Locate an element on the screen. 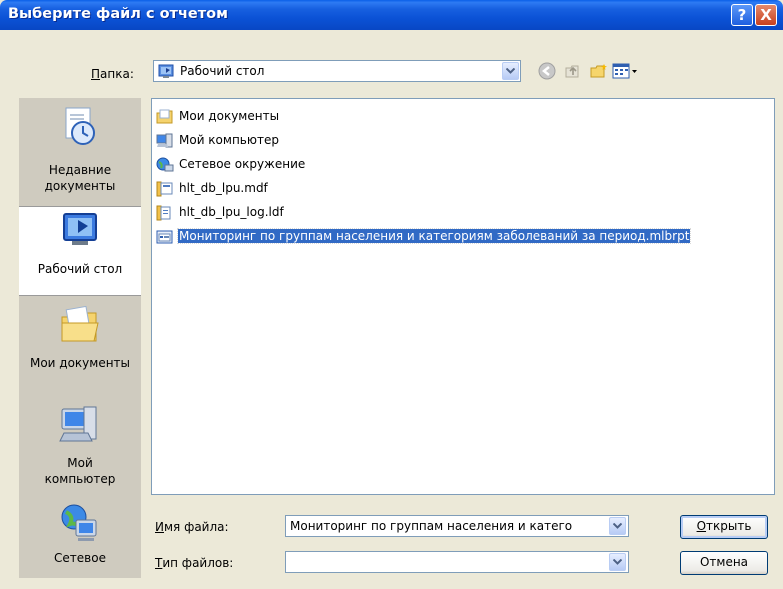 This screenshot has height=589, width=783. up-folder-button is located at coordinates (573, 72).